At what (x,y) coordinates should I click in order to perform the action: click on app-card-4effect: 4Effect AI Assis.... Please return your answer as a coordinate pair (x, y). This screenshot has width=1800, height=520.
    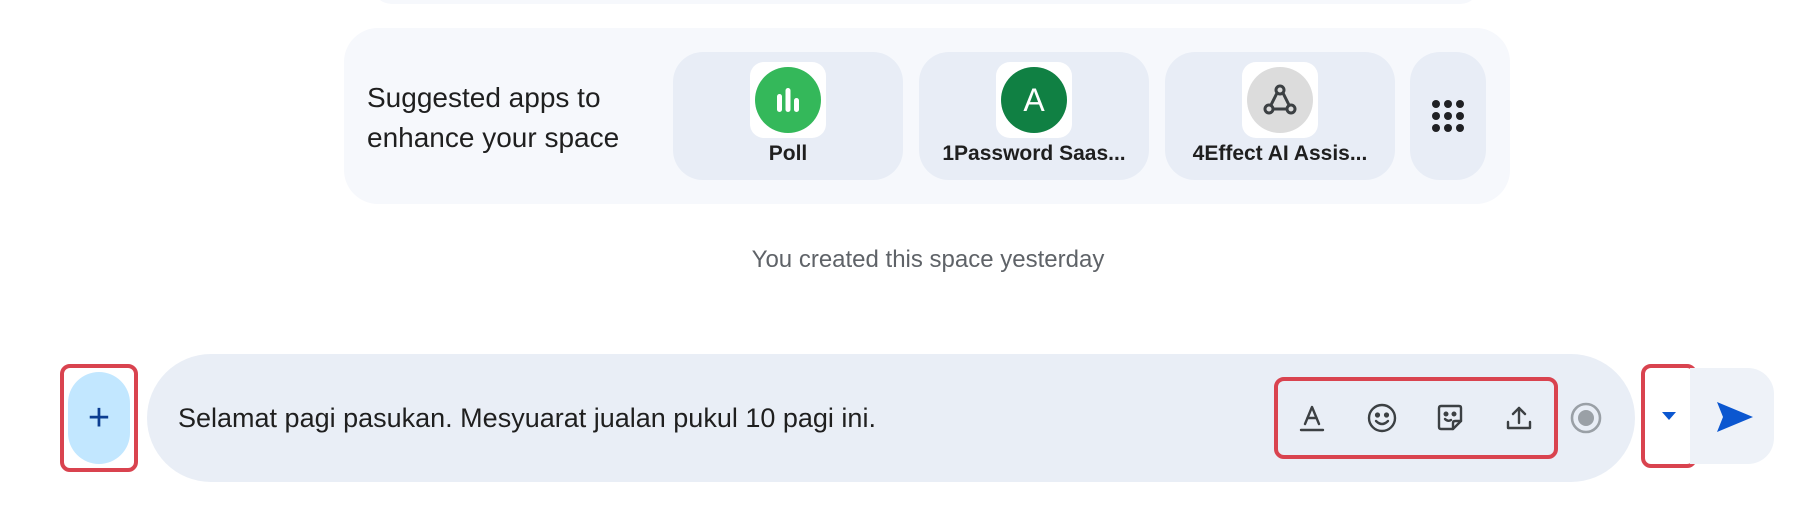
    Looking at the image, I should click on (1280, 116).